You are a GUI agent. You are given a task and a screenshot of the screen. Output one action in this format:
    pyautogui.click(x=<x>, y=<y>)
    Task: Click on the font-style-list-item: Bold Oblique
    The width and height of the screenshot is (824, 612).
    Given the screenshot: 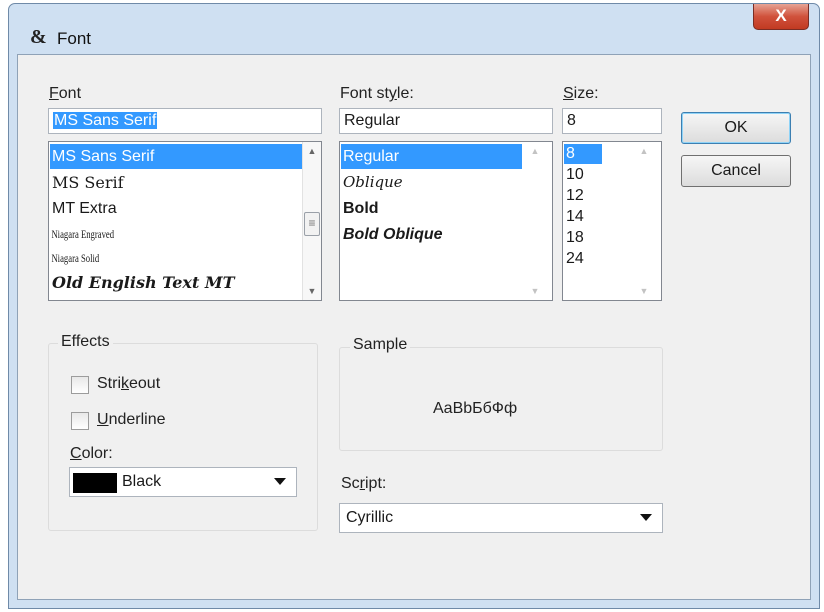 What is the action you would take?
    pyautogui.click(x=392, y=234)
    